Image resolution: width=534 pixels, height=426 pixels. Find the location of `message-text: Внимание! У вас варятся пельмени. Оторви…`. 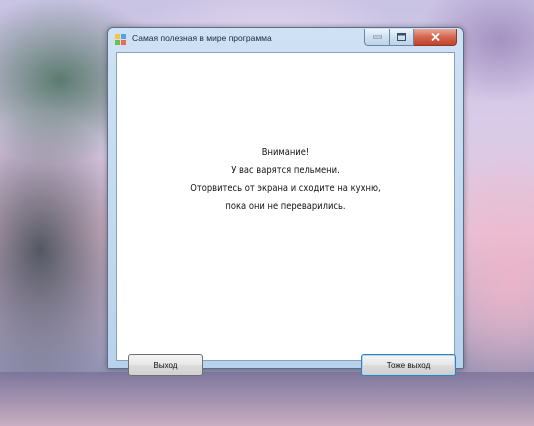

message-text: Внимание! У вас варятся пельмени. Оторви… is located at coordinates (285, 180).